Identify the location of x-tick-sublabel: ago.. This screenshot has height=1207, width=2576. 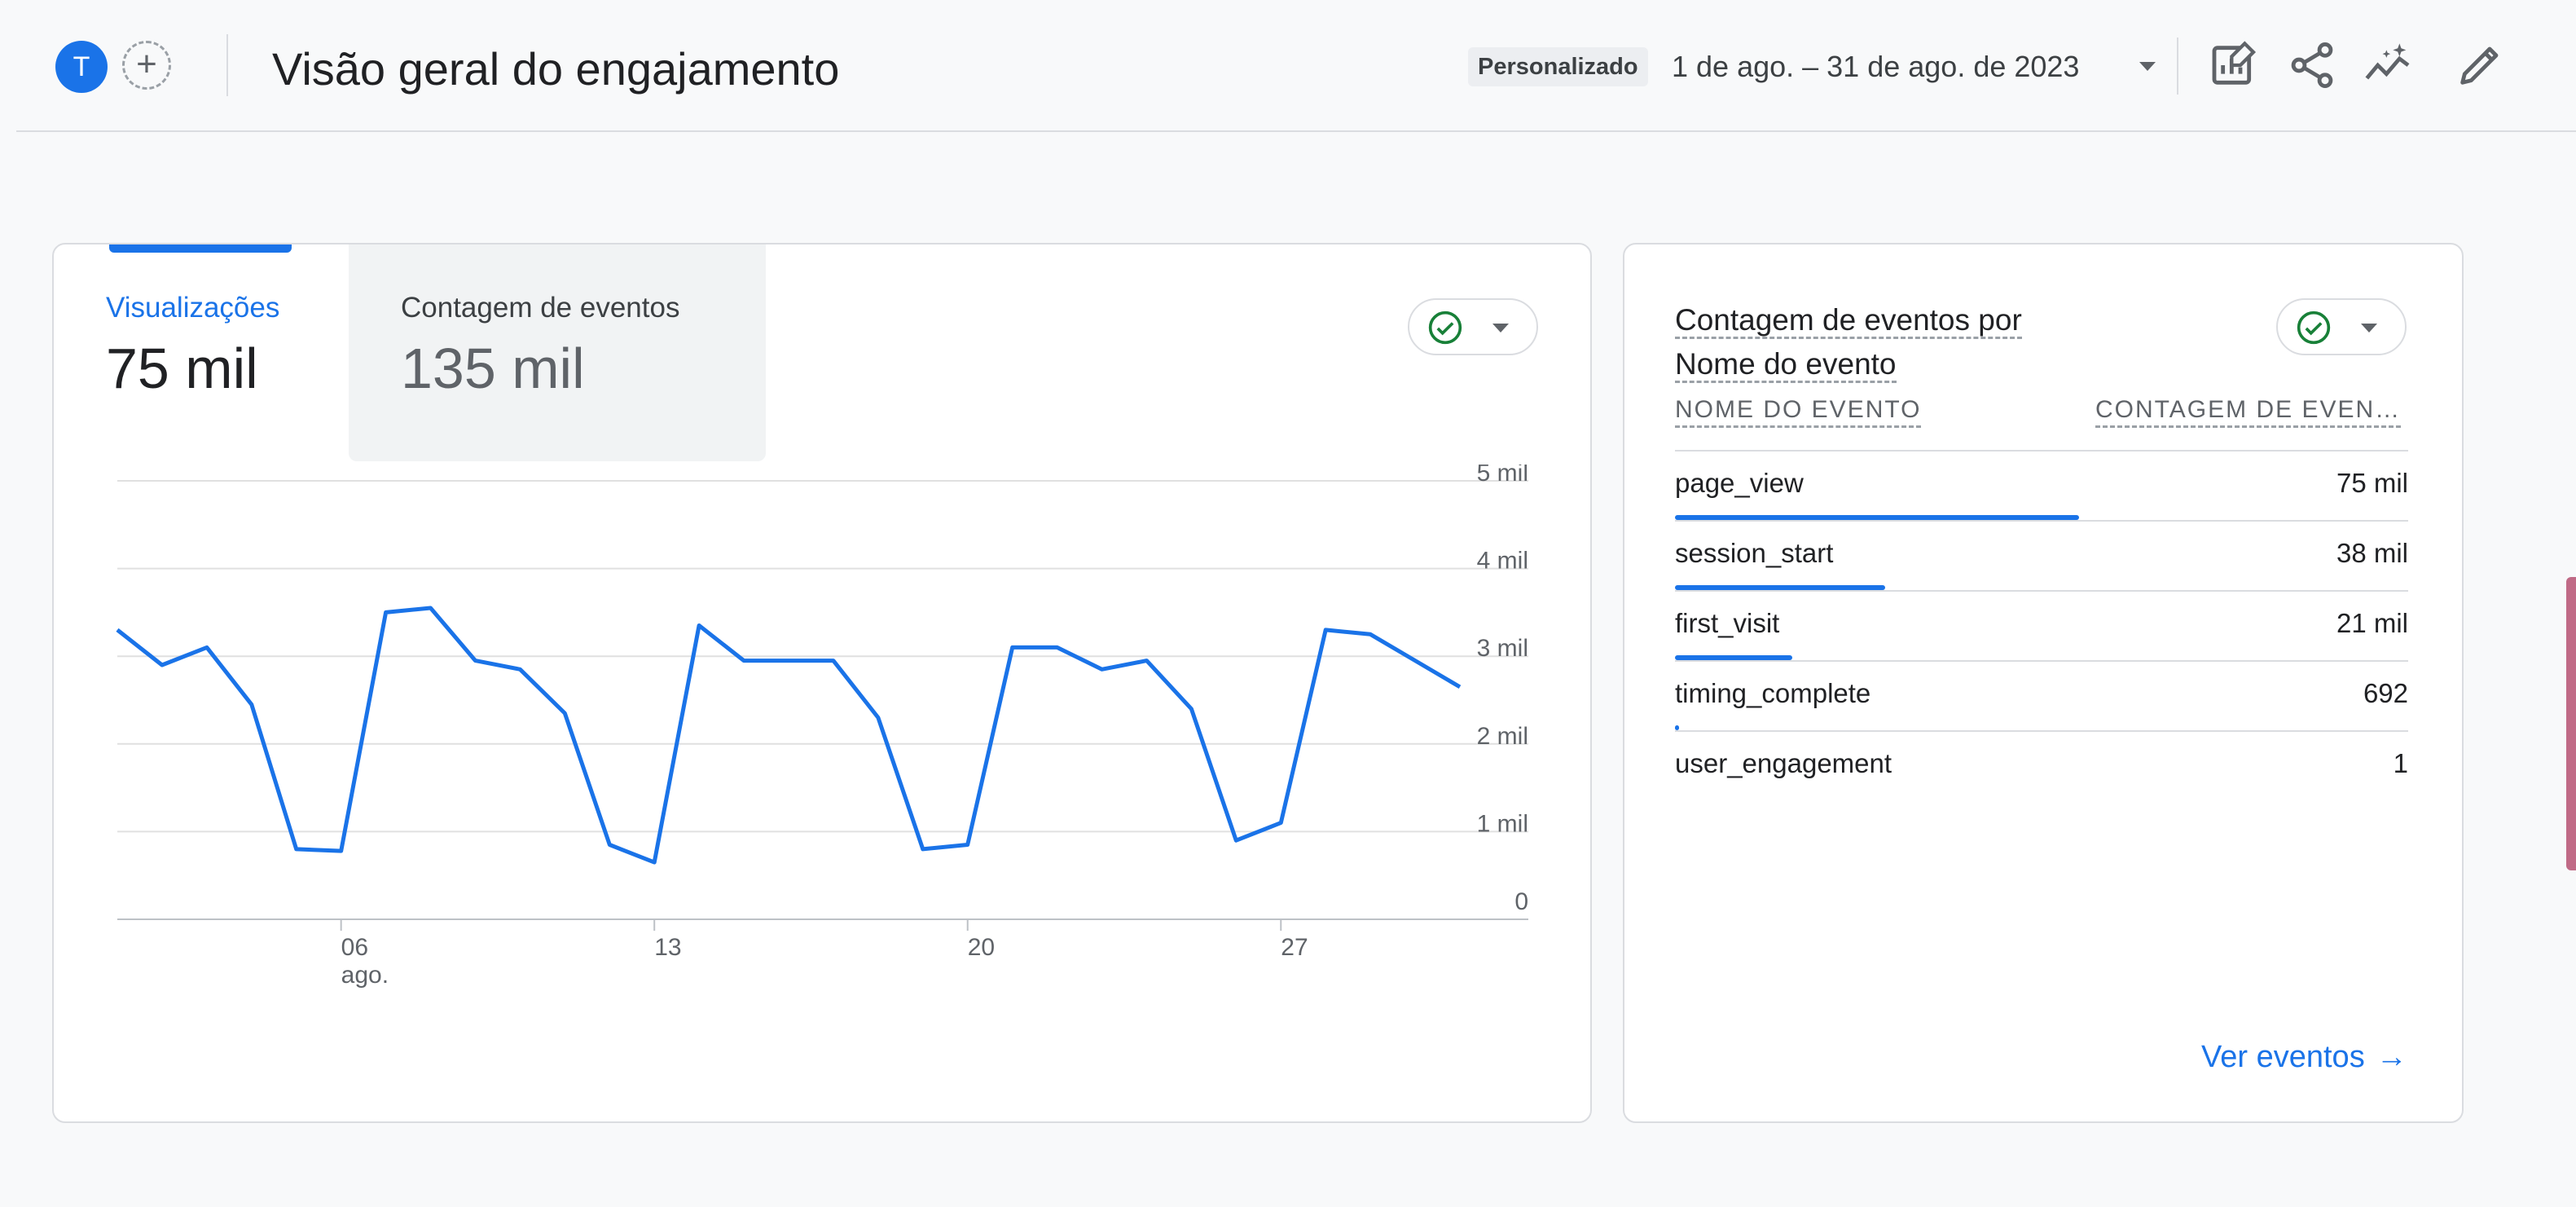
(365, 975).